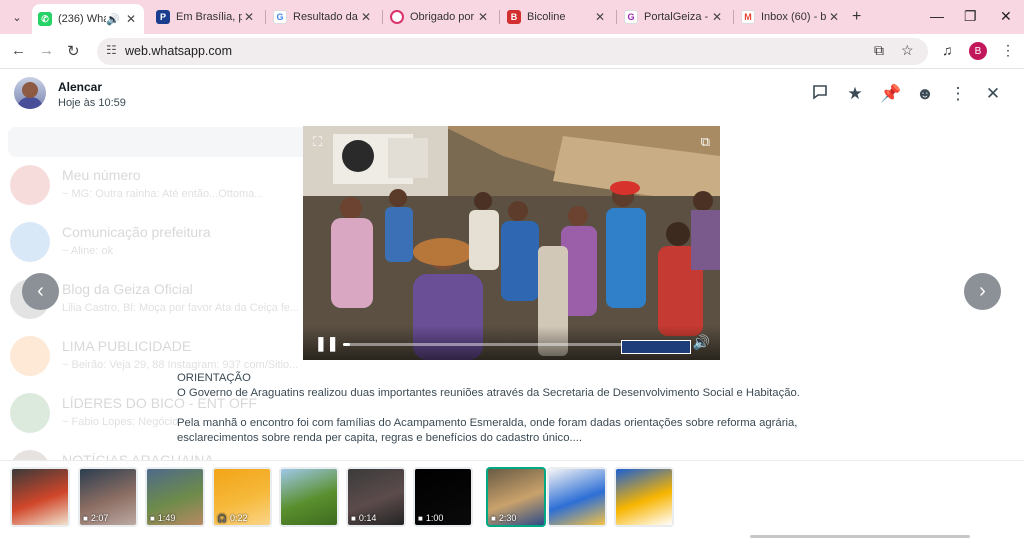  What do you see at coordinates (46, 50) in the screenshot?
I see `forward-arrow-icon: →` at bounding box center [46, 50].